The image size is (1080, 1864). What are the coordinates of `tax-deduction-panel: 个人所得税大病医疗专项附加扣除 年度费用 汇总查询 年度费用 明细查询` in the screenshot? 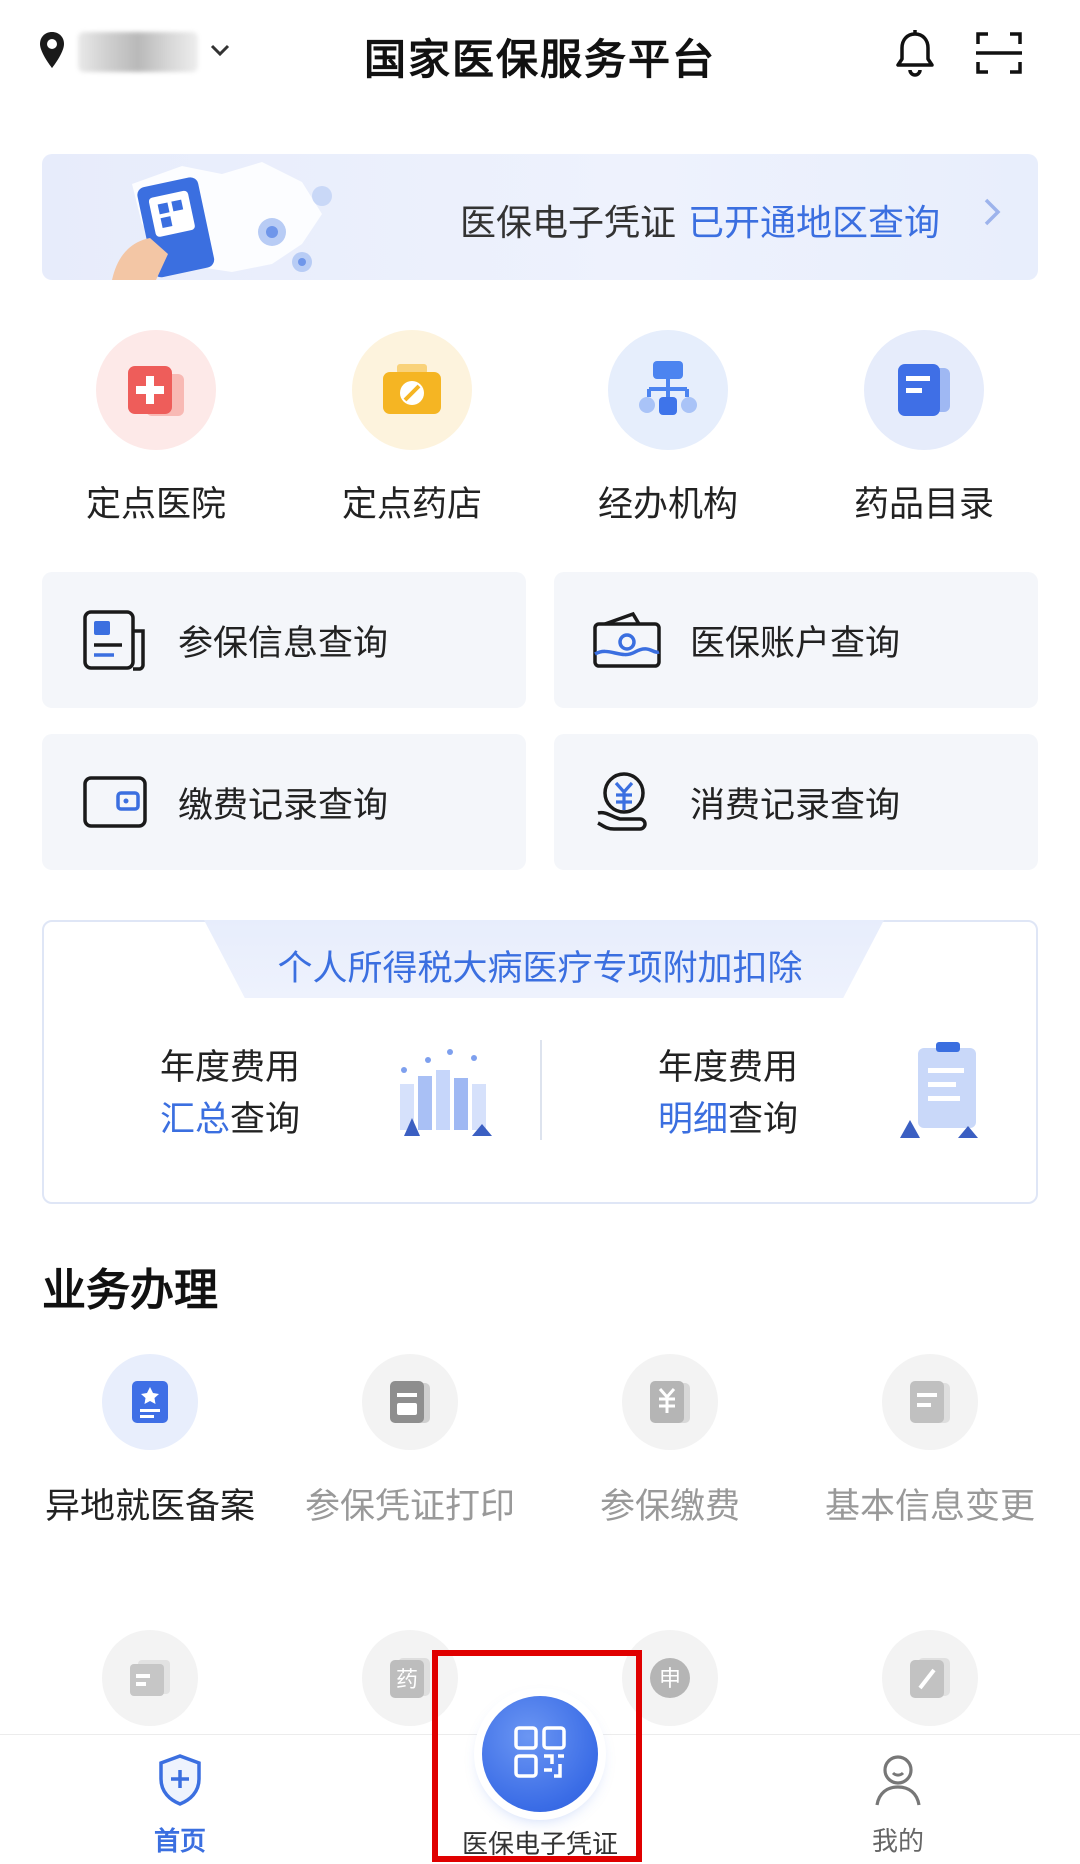 It's located at (540, 1062).